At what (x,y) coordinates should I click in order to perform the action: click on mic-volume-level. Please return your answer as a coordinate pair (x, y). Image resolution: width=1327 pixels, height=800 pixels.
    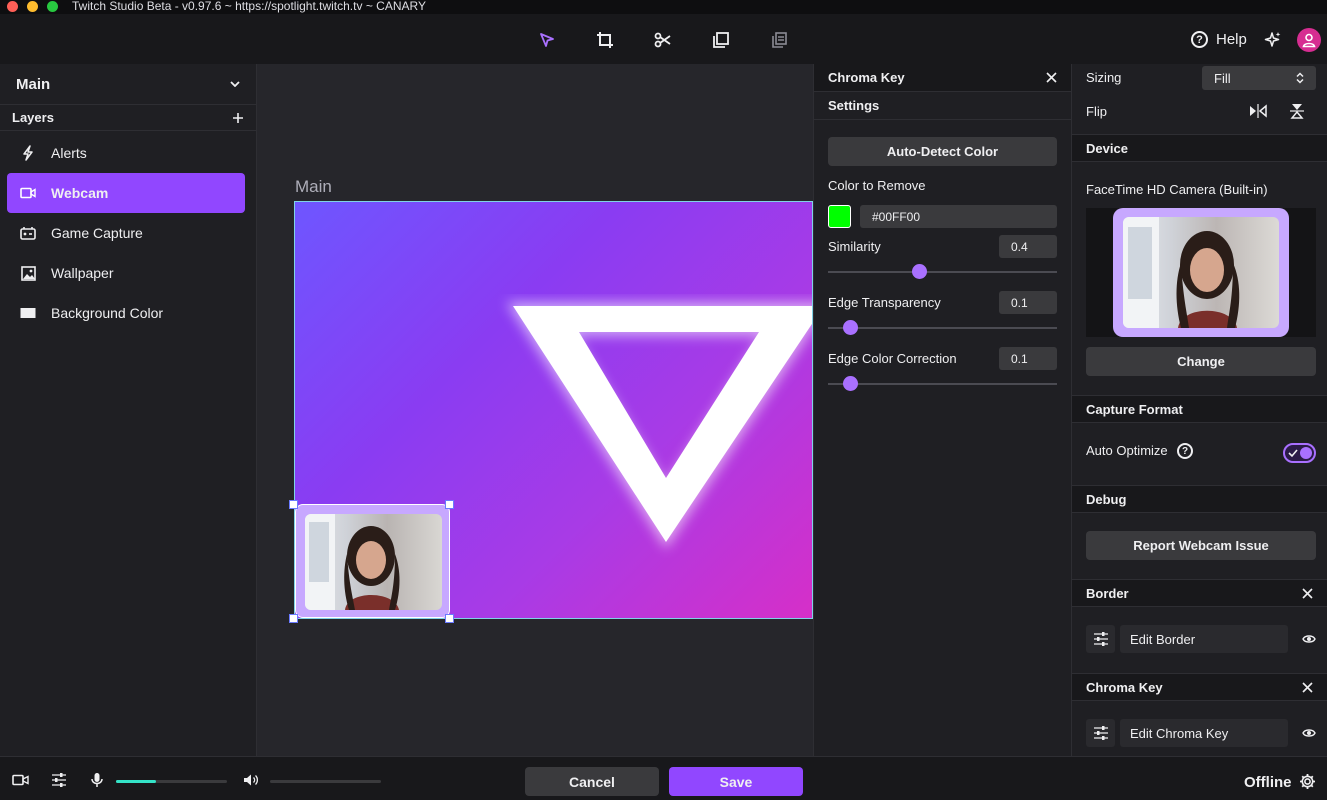
    Looking at the image, I should click on (136, 781).